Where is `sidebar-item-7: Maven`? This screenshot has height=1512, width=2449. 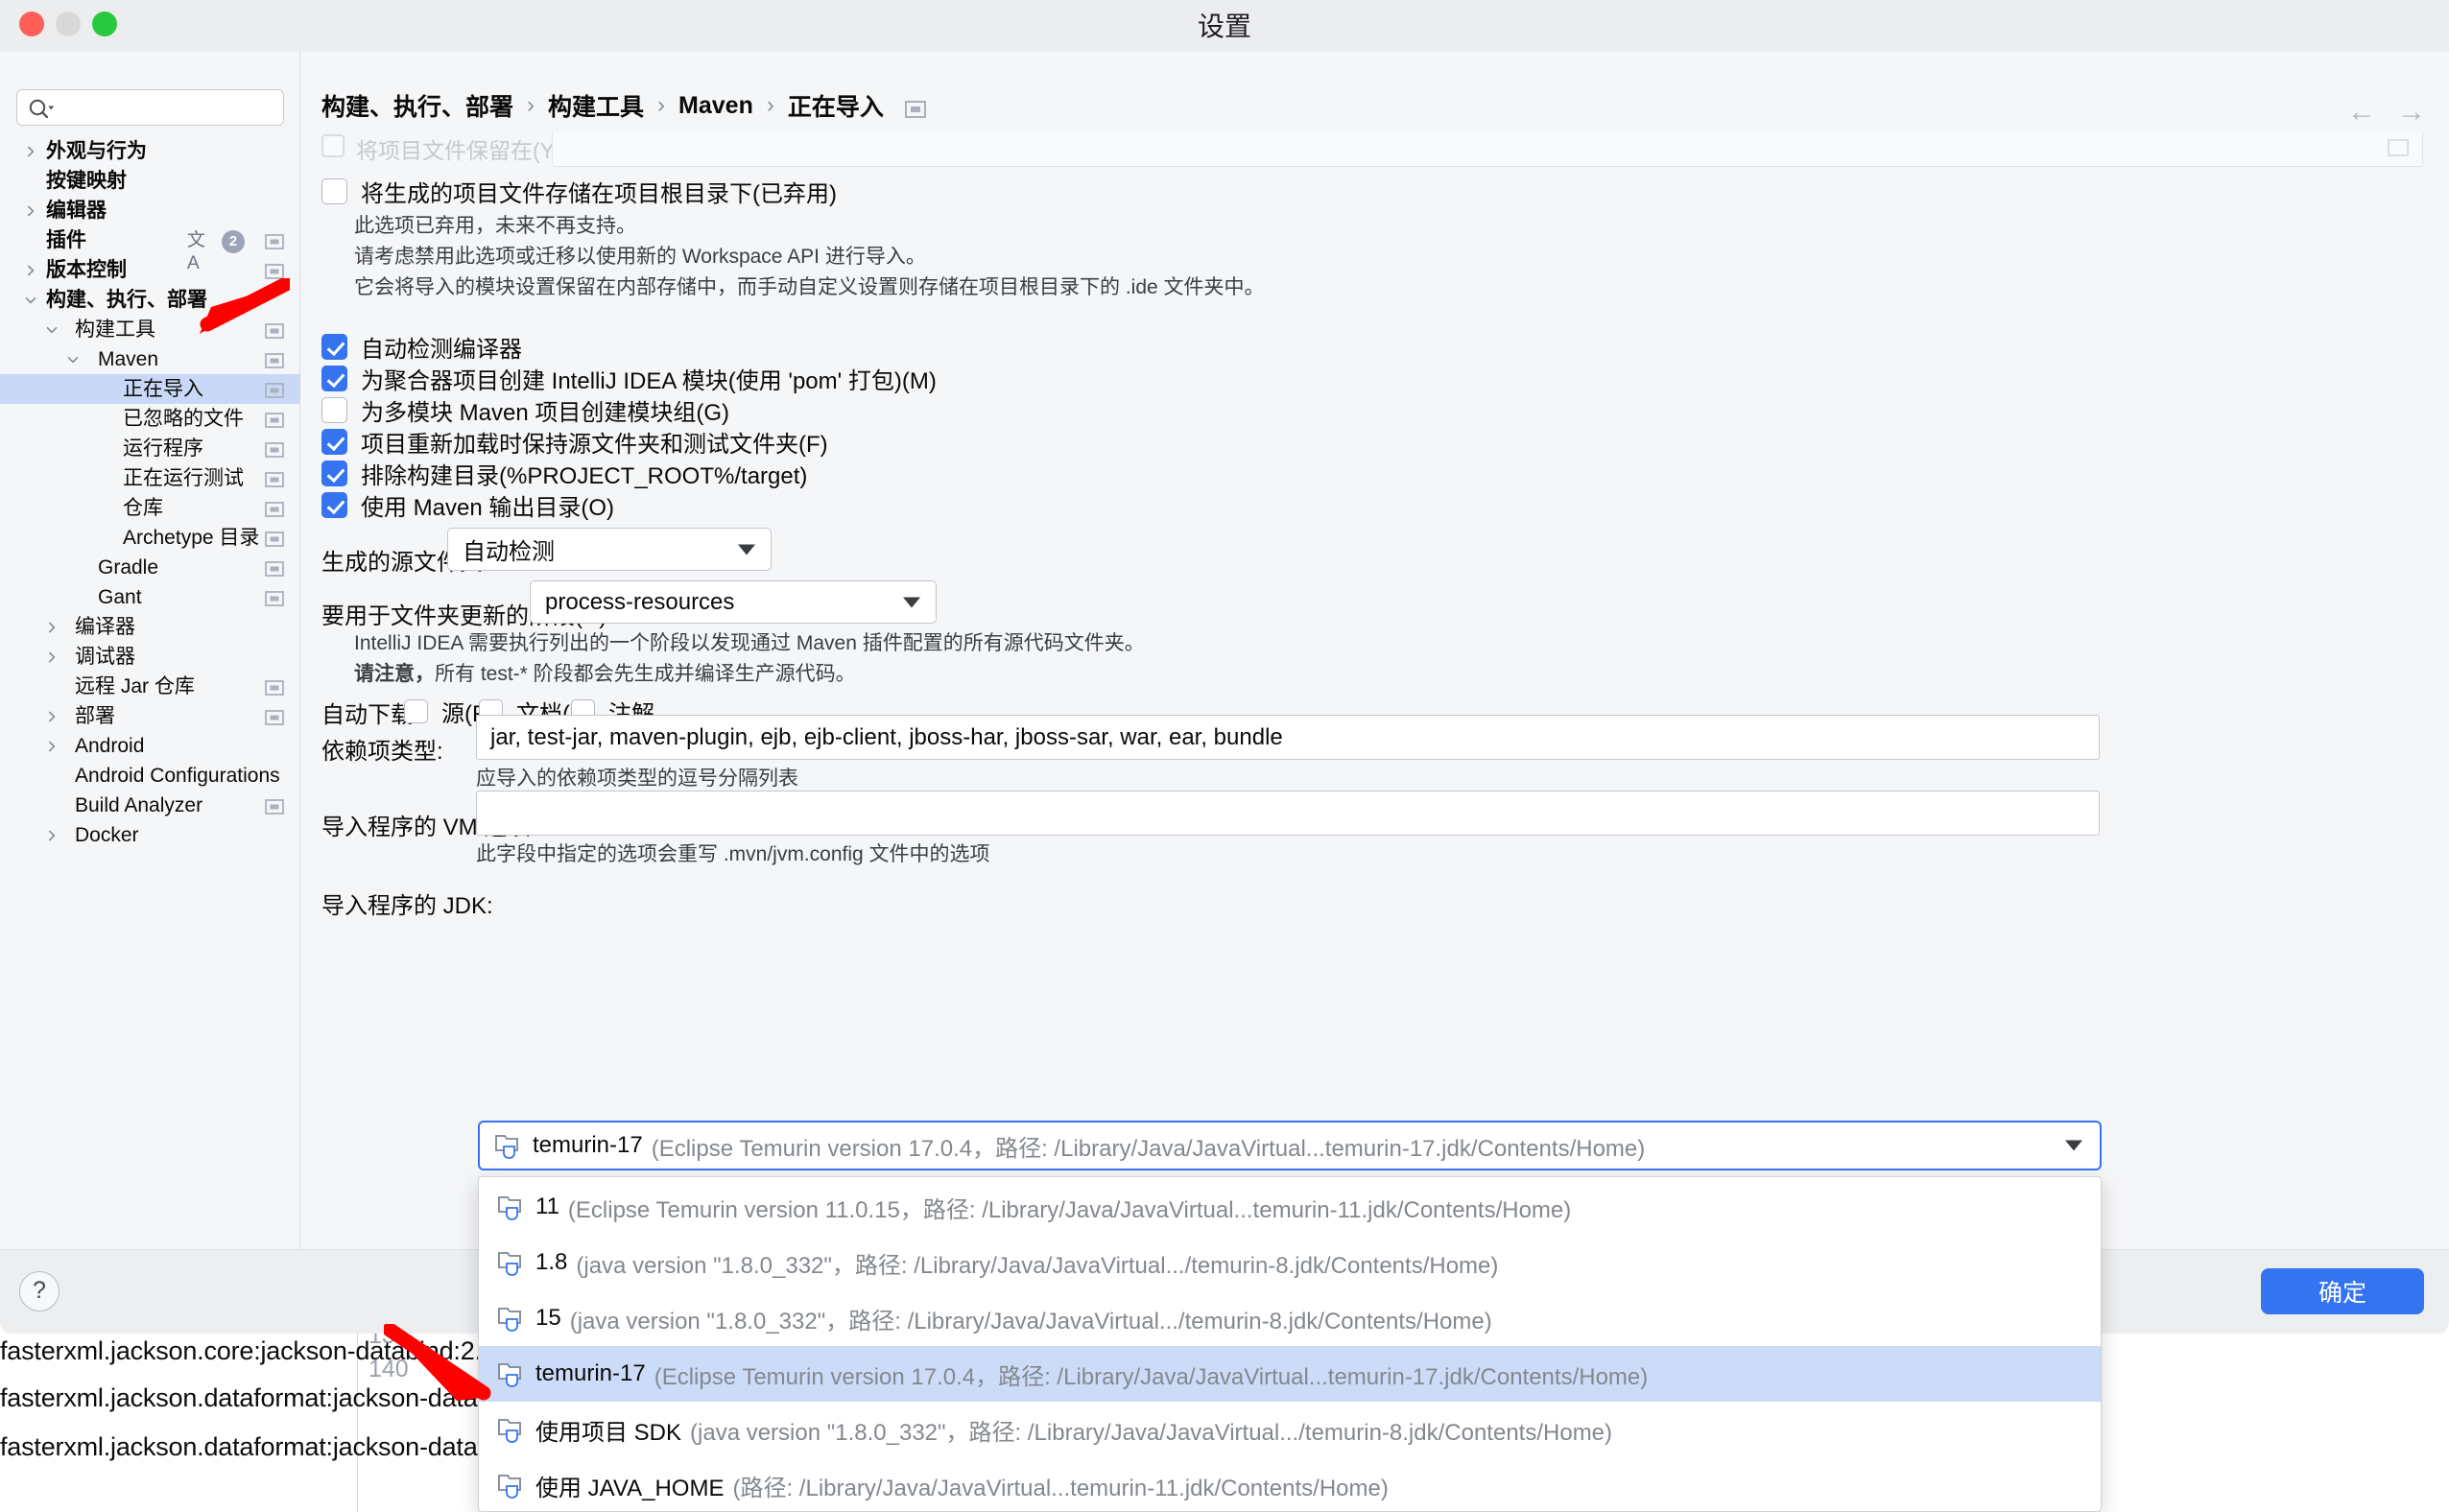
sidebar-item-7: Maven is located at coordinates (150, 359).